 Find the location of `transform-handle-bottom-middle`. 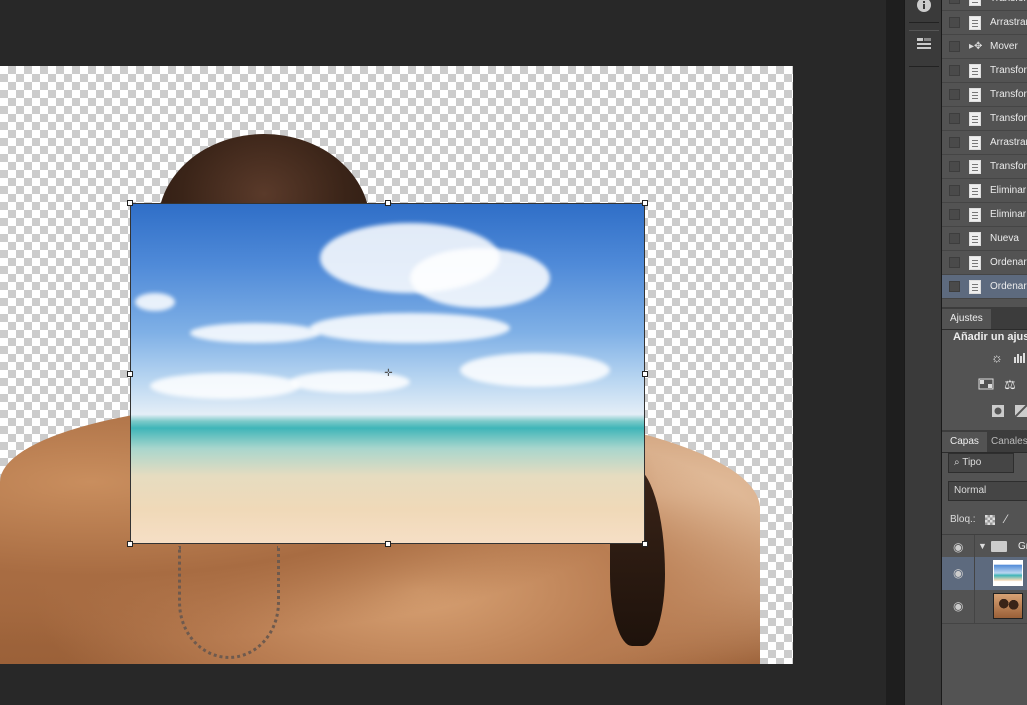

transform-handle-bottom-middle is located at coordinates (388, 544).